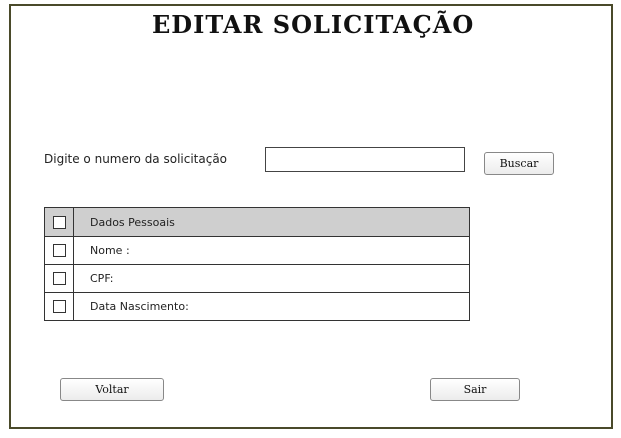 The height and width of the screenshot is (438, 621). I want to click on table-row: Data Nascimento:, so click(257, 306).